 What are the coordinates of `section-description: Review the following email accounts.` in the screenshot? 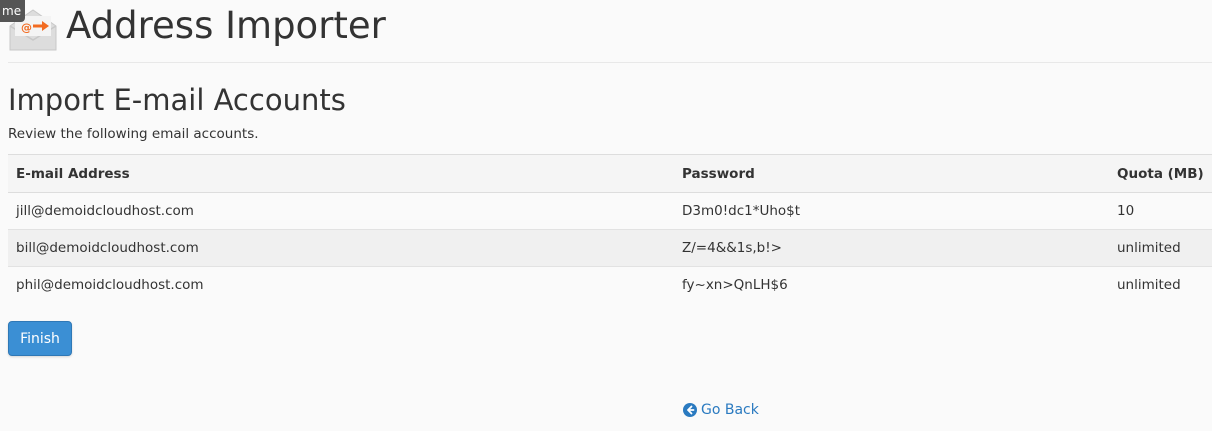 It's located at (133, 134).